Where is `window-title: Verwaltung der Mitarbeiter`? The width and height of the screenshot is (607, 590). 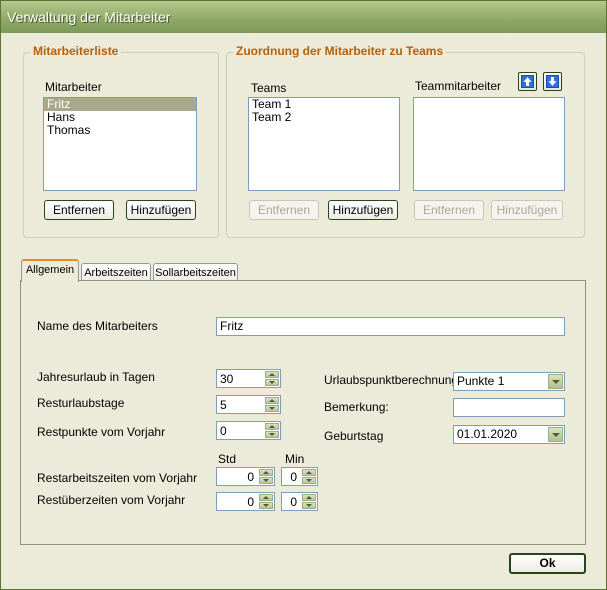
window-title: Verwaltung der Mitarbeiter is located at coordinates (89, 17).